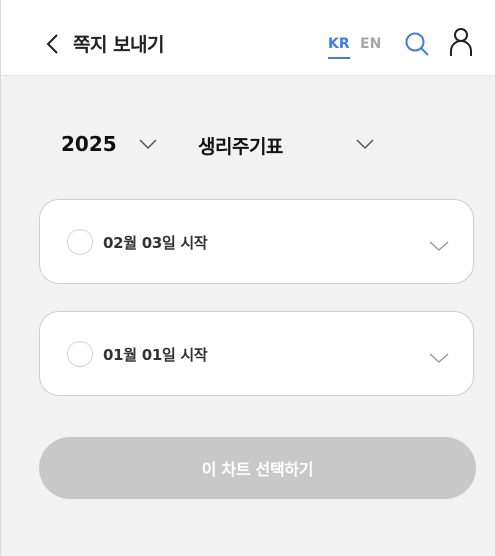  I want to click on user-icon, so click(461, 42).